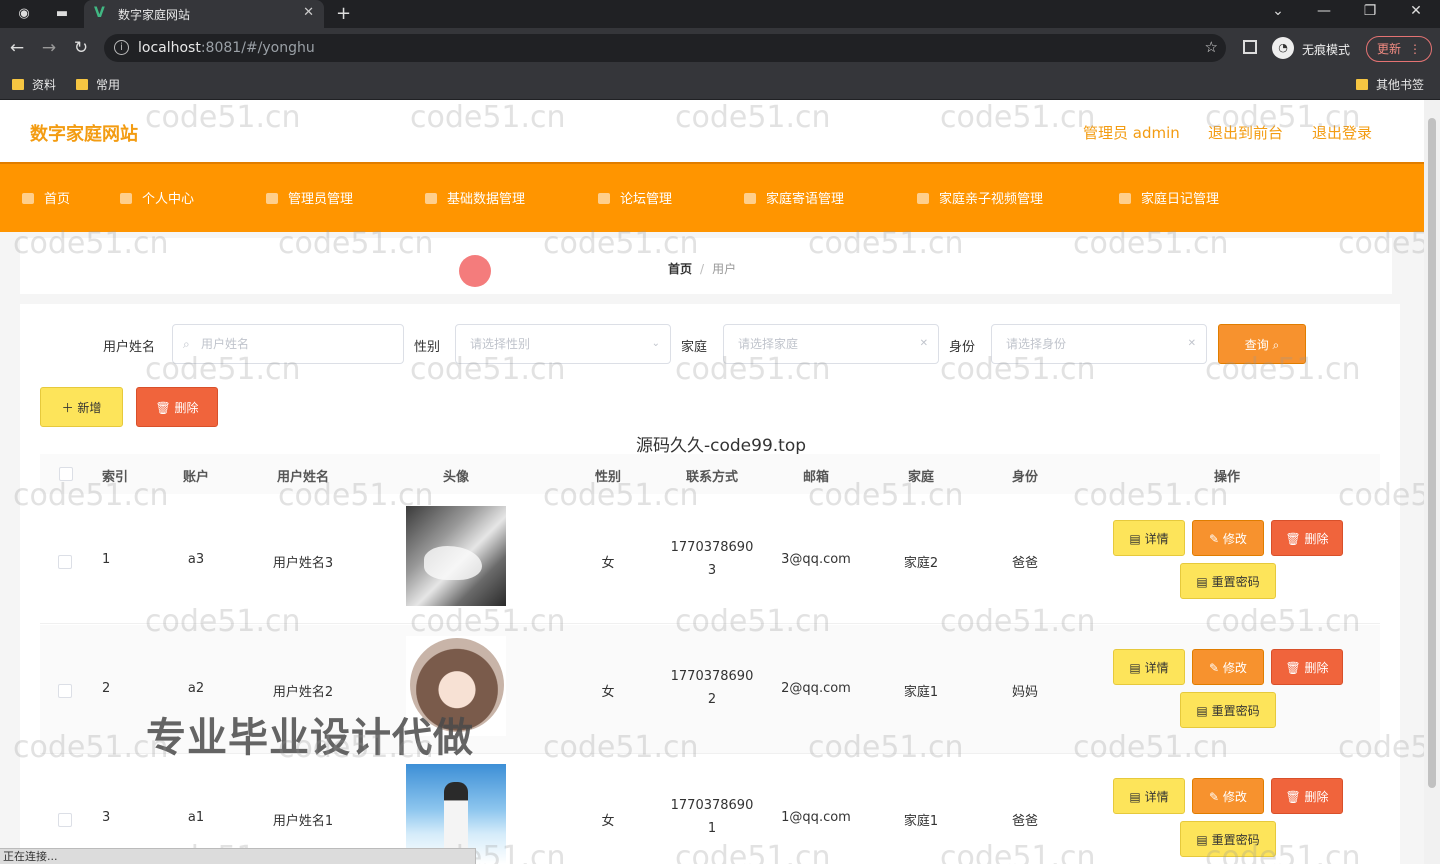 This screenshot has height=864, width=1440. Describe the element at coordinates (1211, 47) in the screenshot. I see `bookmark-star-icon: ☆` at that location.